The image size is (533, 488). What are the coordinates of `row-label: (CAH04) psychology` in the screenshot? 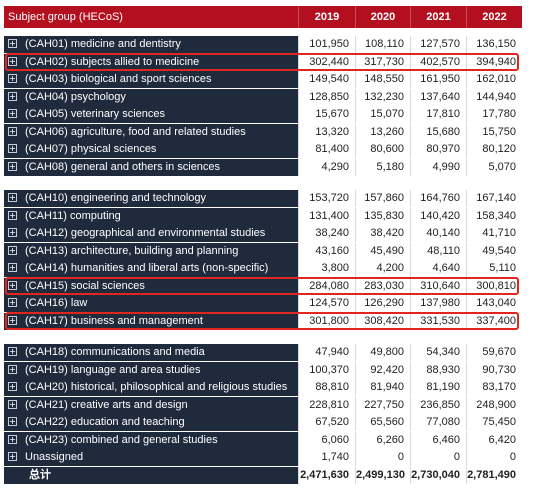 It's located at (151, 97).